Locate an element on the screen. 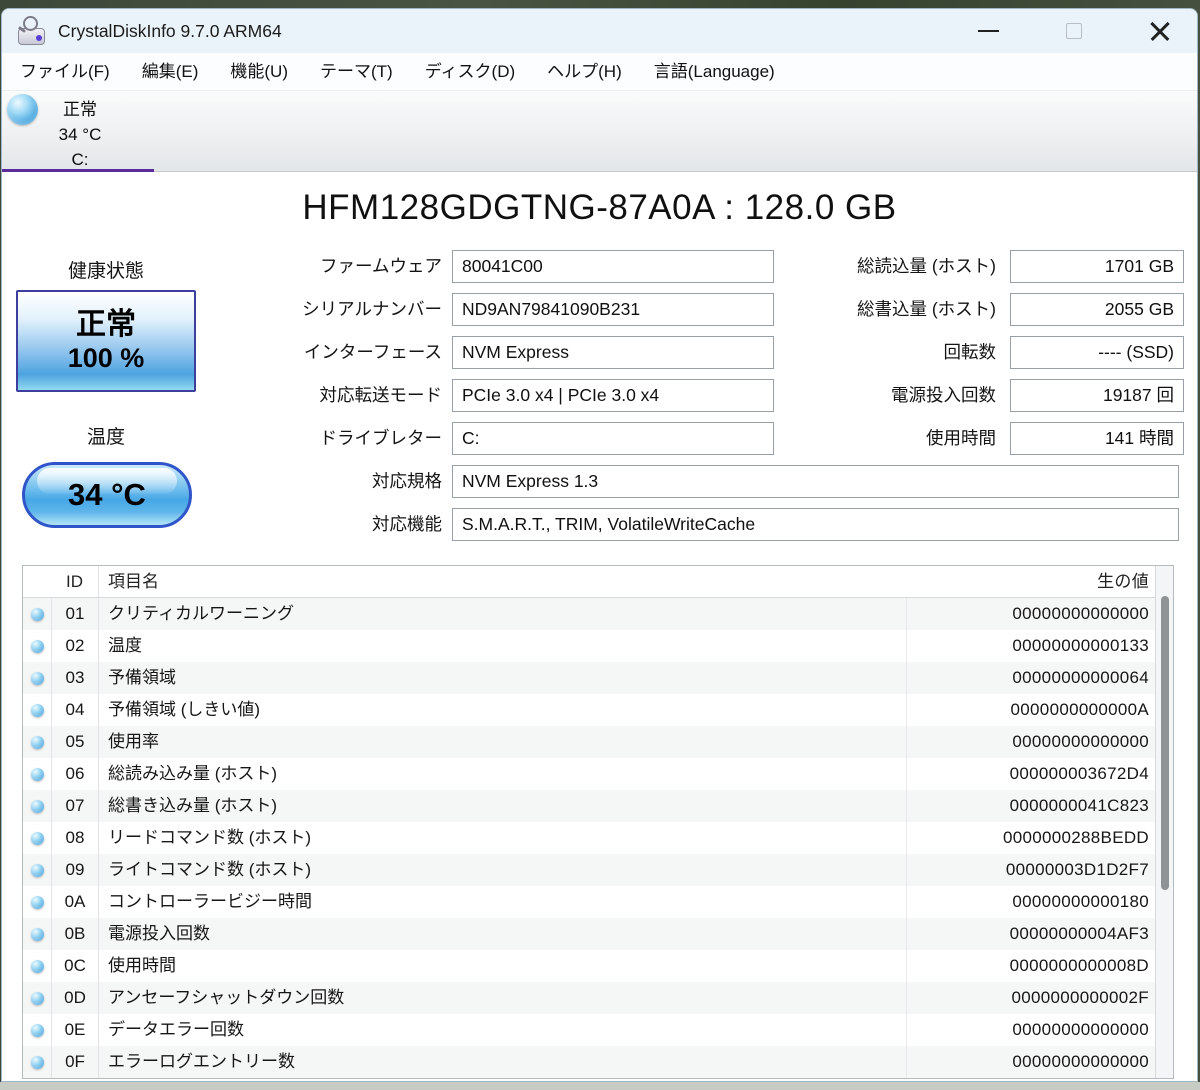  smart-table-row: 0A コントローラービジー時間 00000000000180 is located at coordinates (598, 902).